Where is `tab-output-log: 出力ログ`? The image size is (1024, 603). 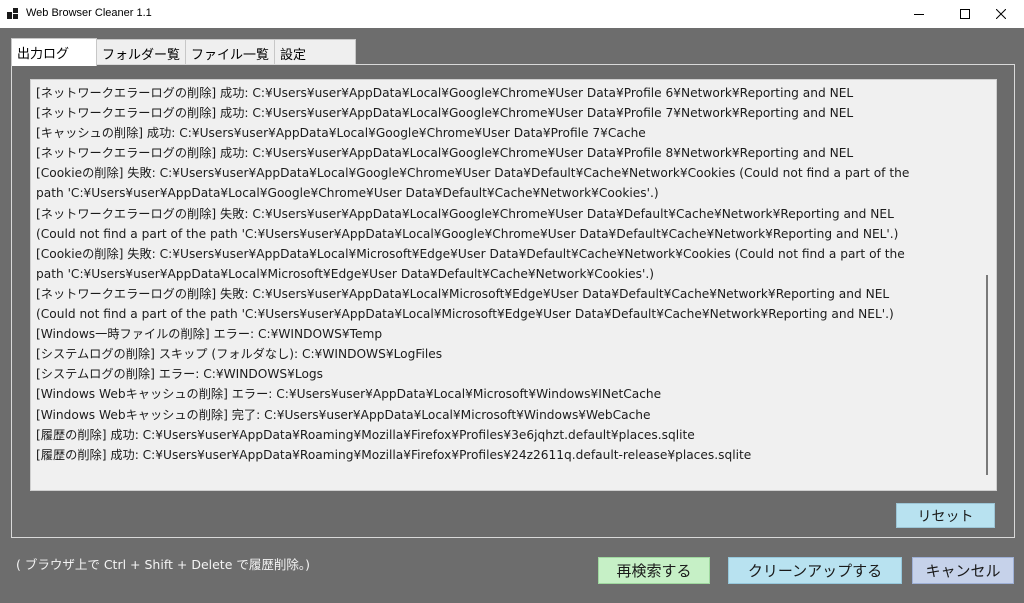 tab-output-log: 出力ログ is located at coordinates (54, 52).